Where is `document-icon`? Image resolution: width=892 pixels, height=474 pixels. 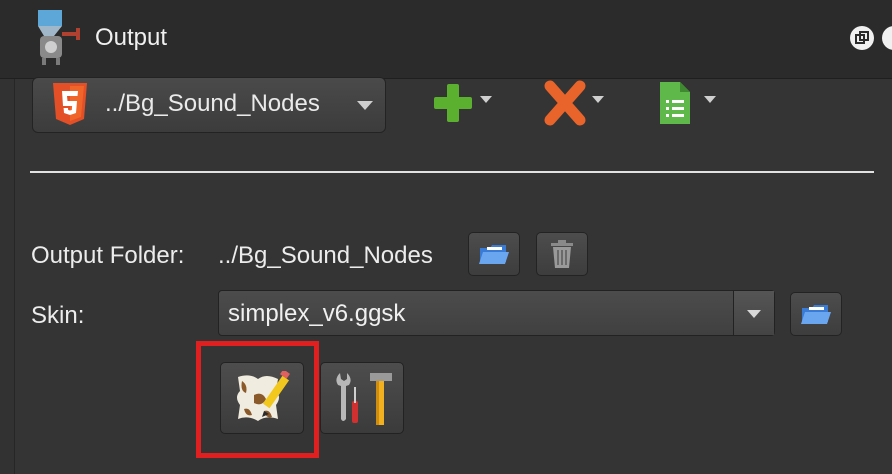 document-icon is located at coordinates (675, 103).